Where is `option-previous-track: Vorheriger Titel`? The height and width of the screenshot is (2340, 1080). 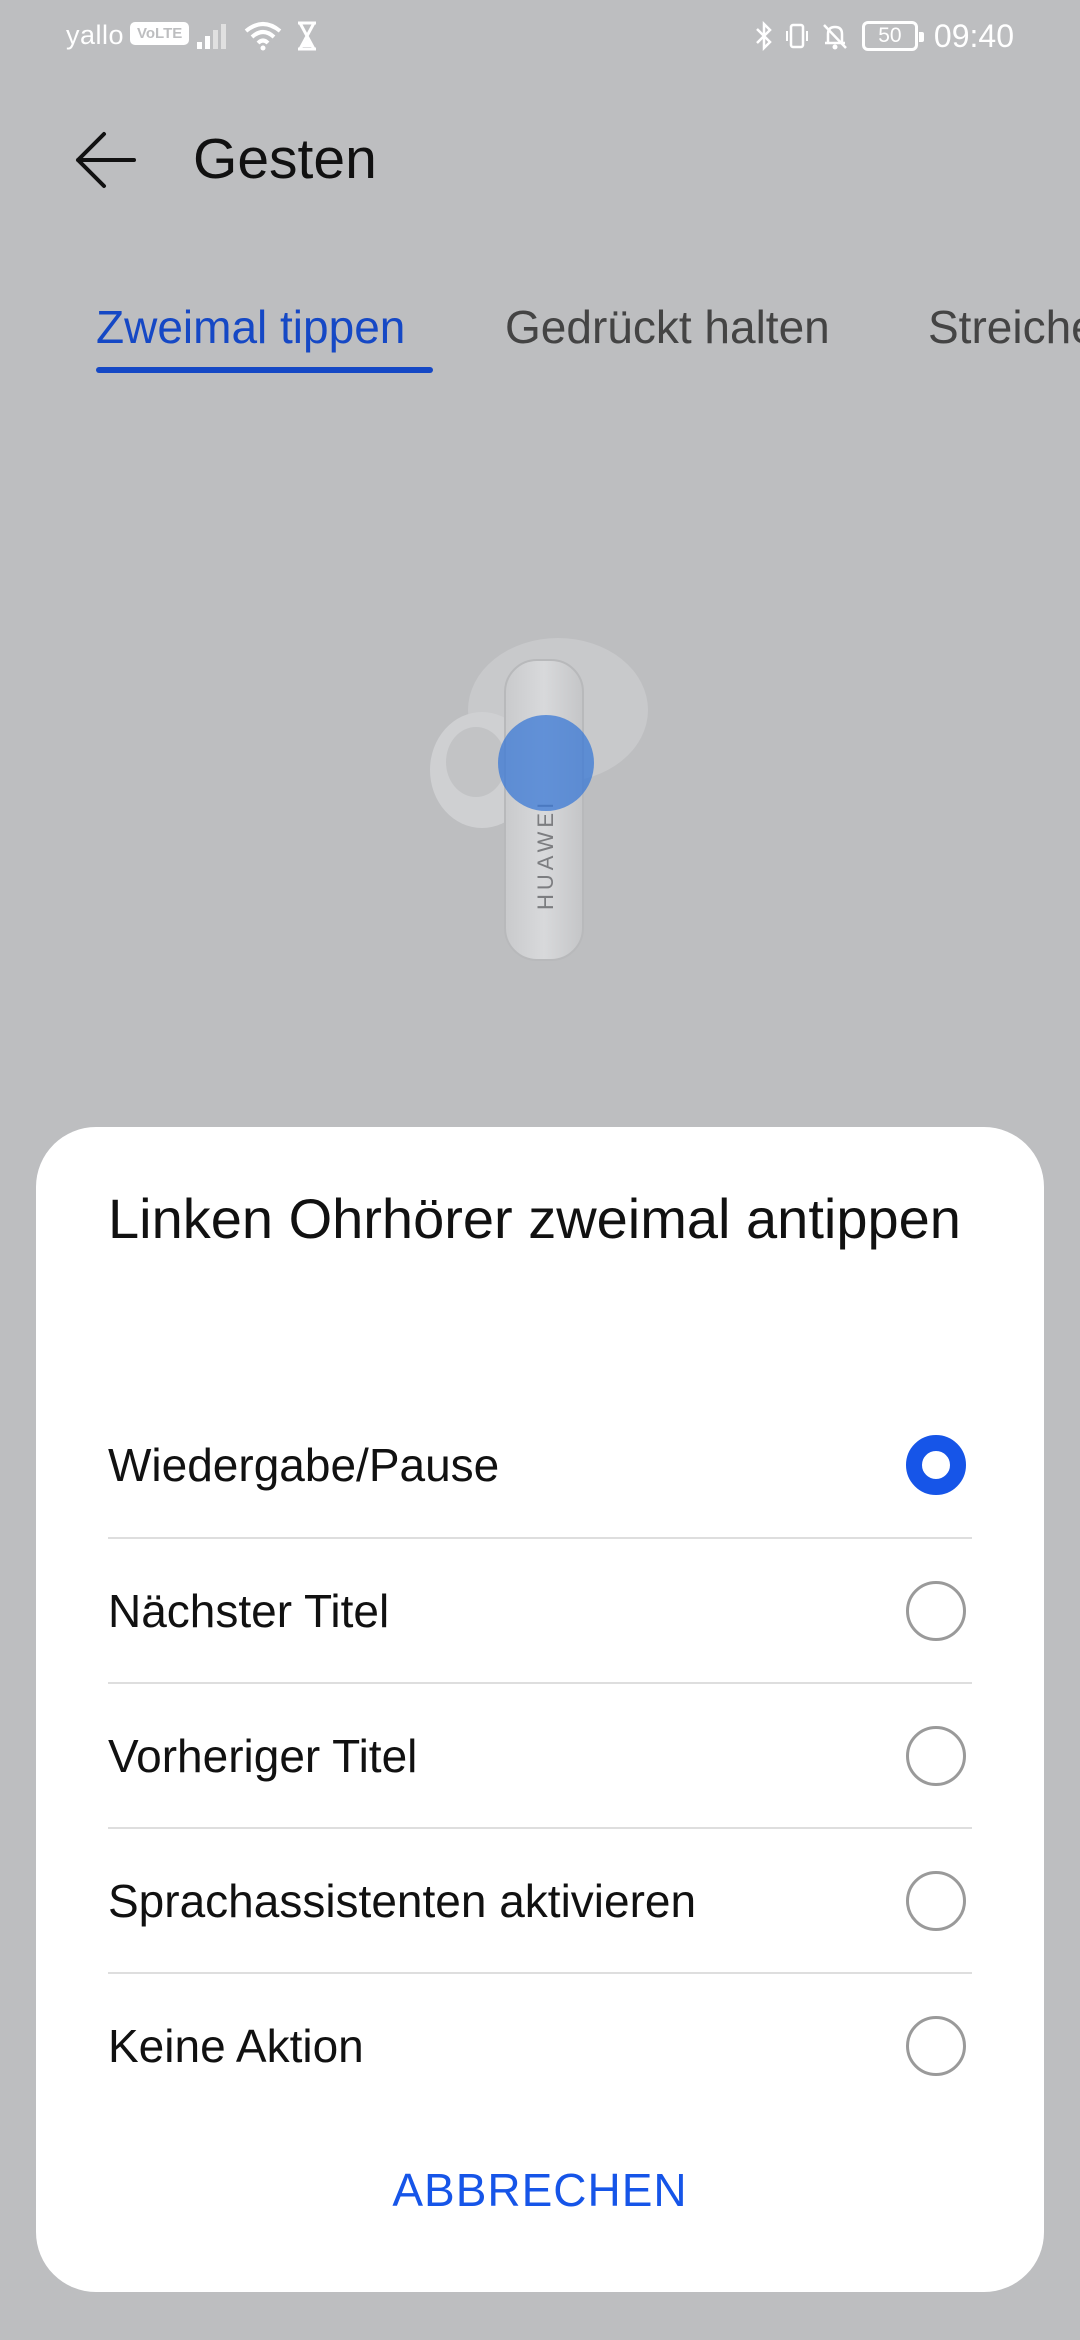
option-previous-track: Vorheriger Titel is located at coordinates (540, 1754).